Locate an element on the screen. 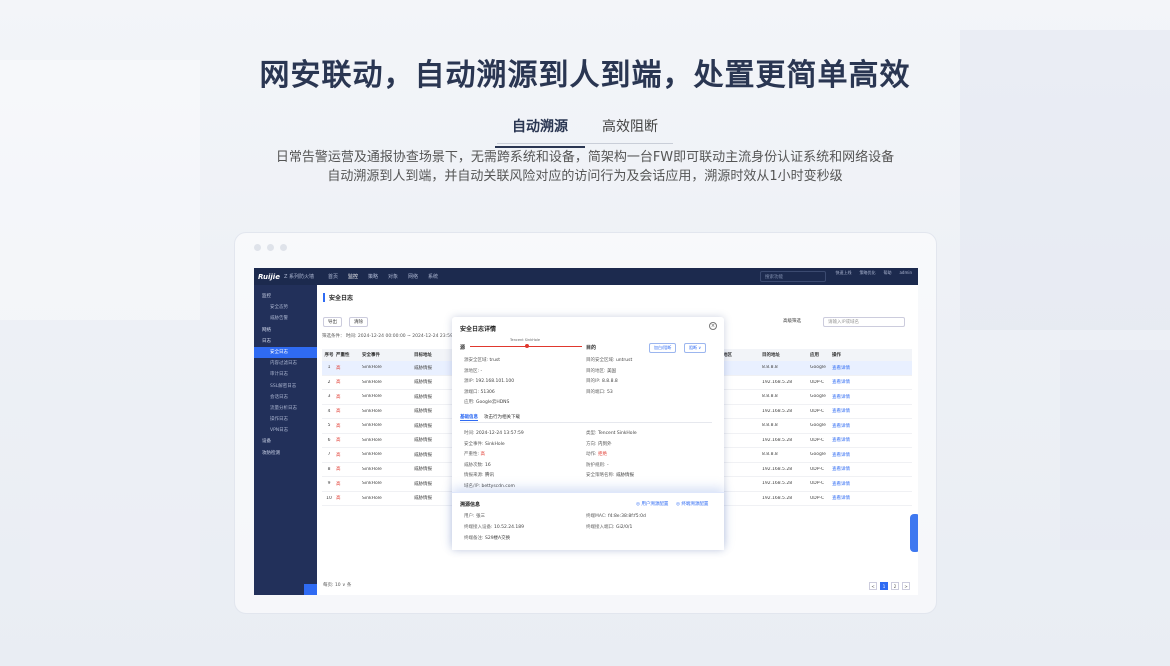 The height and width of the screenshot is (666, 1170). sidebar-item: 威胁告警 is located at coordinates (285, 318).